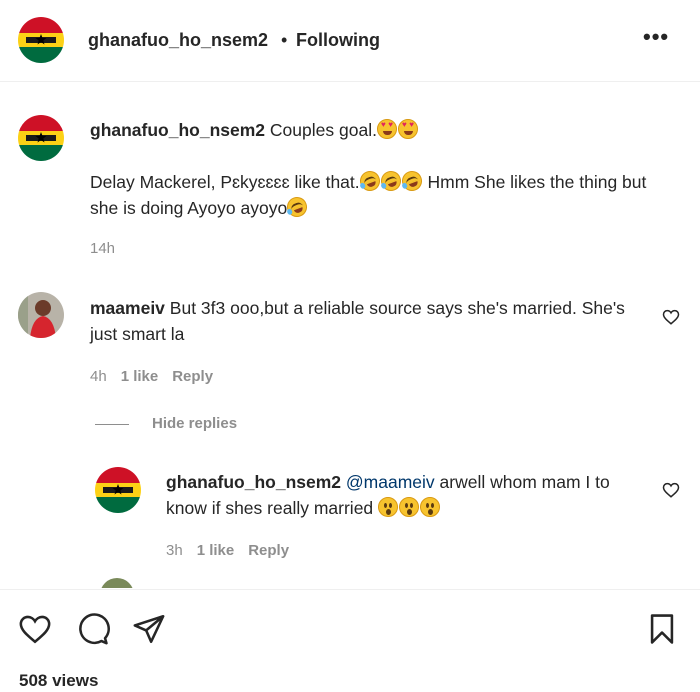  What do you see at coordinates (225, 182) in the screenshot?
I see `caption-para-text: Delay Mackerel, Pɛkyɛɛɛɛ like that.` at bounding box center [225, 182].